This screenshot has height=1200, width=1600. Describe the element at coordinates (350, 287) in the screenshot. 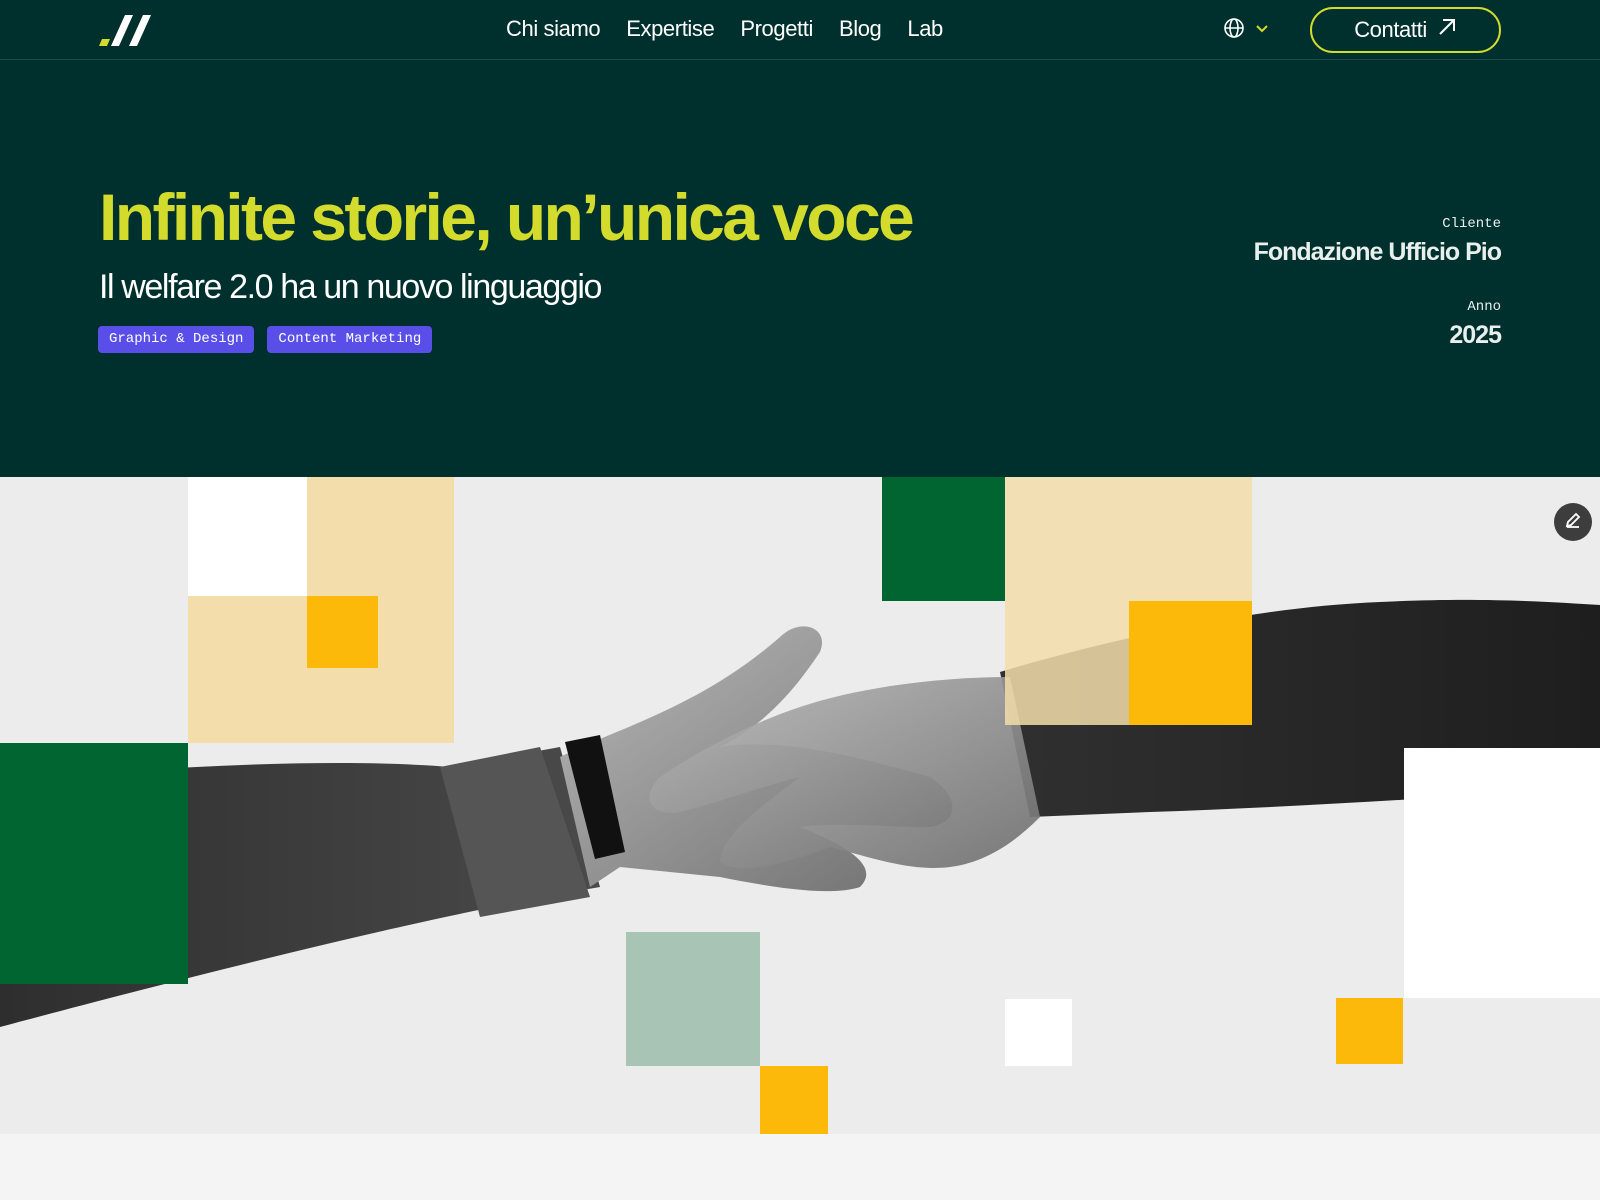

I see `page-subtitle: Il welfare 2.0 ha un nuovo linguaggio` at that location.